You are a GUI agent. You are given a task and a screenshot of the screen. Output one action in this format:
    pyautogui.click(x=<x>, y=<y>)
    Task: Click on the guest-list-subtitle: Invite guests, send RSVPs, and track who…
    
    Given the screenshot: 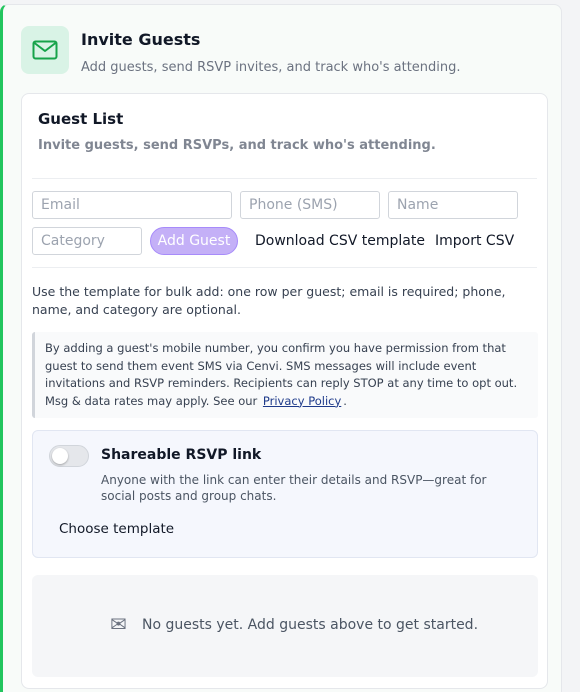 What is the action you would take?
    pyautogui.click(x=237, y=145)
    